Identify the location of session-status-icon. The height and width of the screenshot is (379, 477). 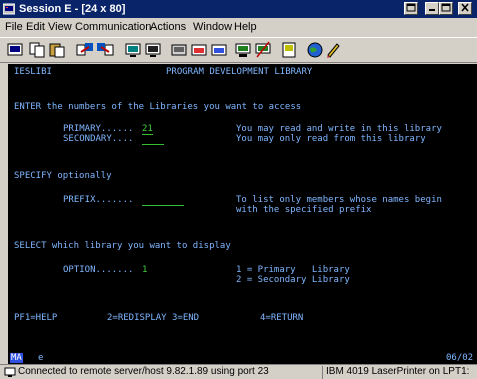
(289, 50).